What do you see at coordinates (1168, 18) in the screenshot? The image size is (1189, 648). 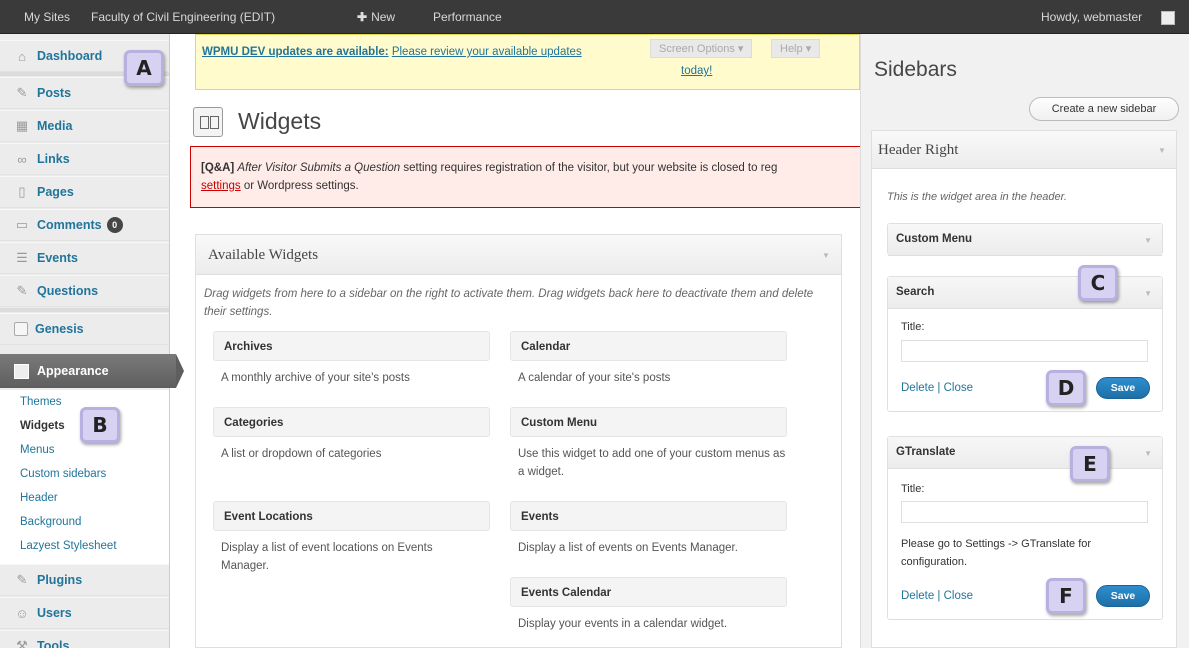 I see `avatar` at bounding box center [1168, 18].